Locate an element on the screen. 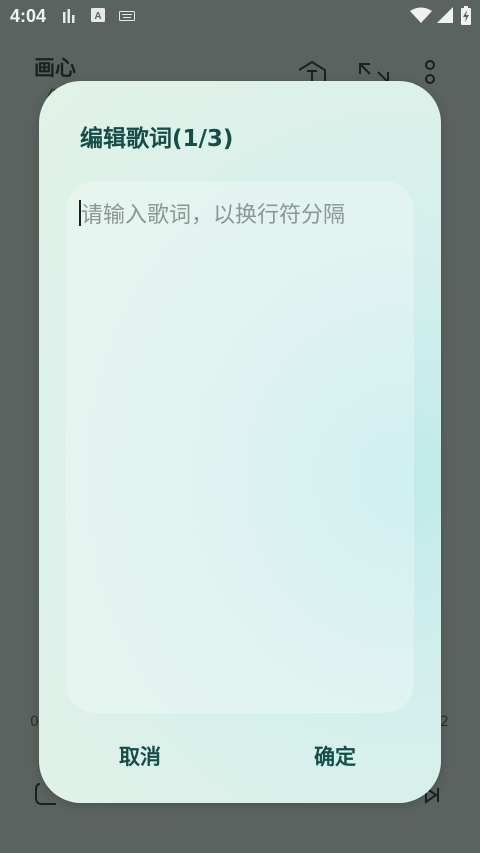 The height and width of the screenshot is (853, 480). signal-icon is located at coordinates (445, 15).